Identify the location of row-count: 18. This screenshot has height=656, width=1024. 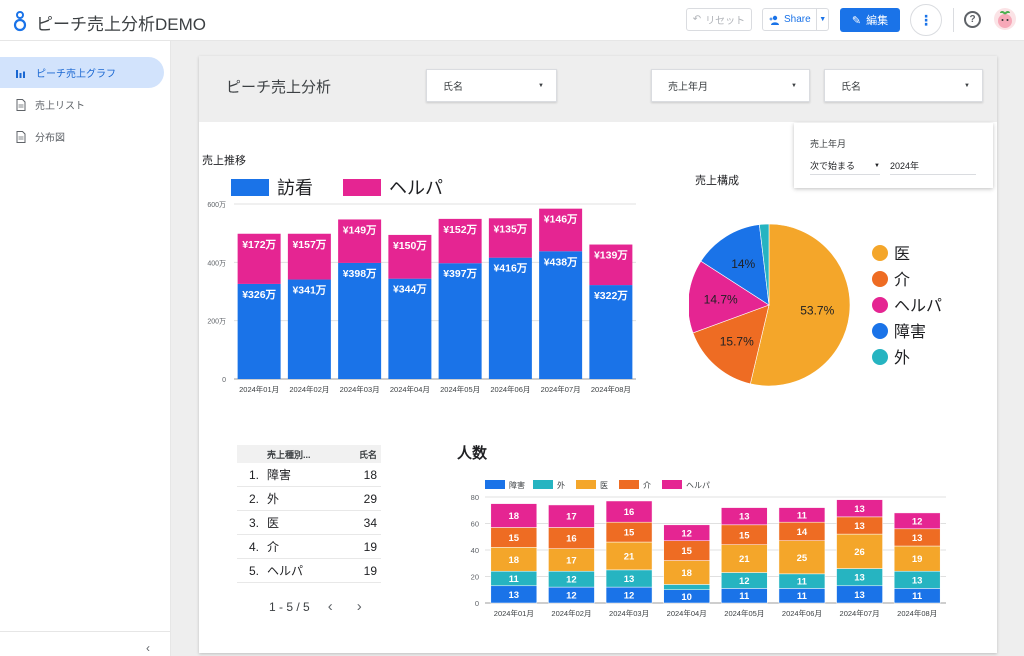
(370, 474).